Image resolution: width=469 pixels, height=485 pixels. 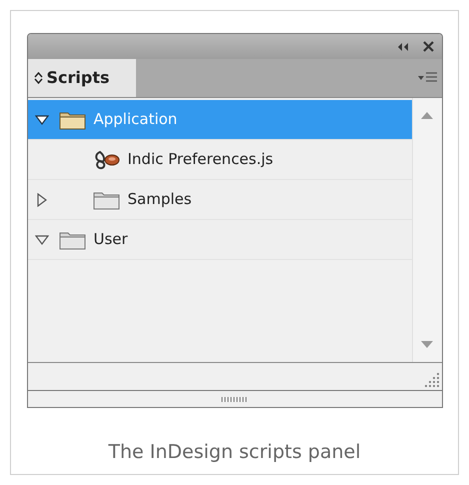 I want to click on item-label: Indic Preferences.js, so click(x=201, y=159).